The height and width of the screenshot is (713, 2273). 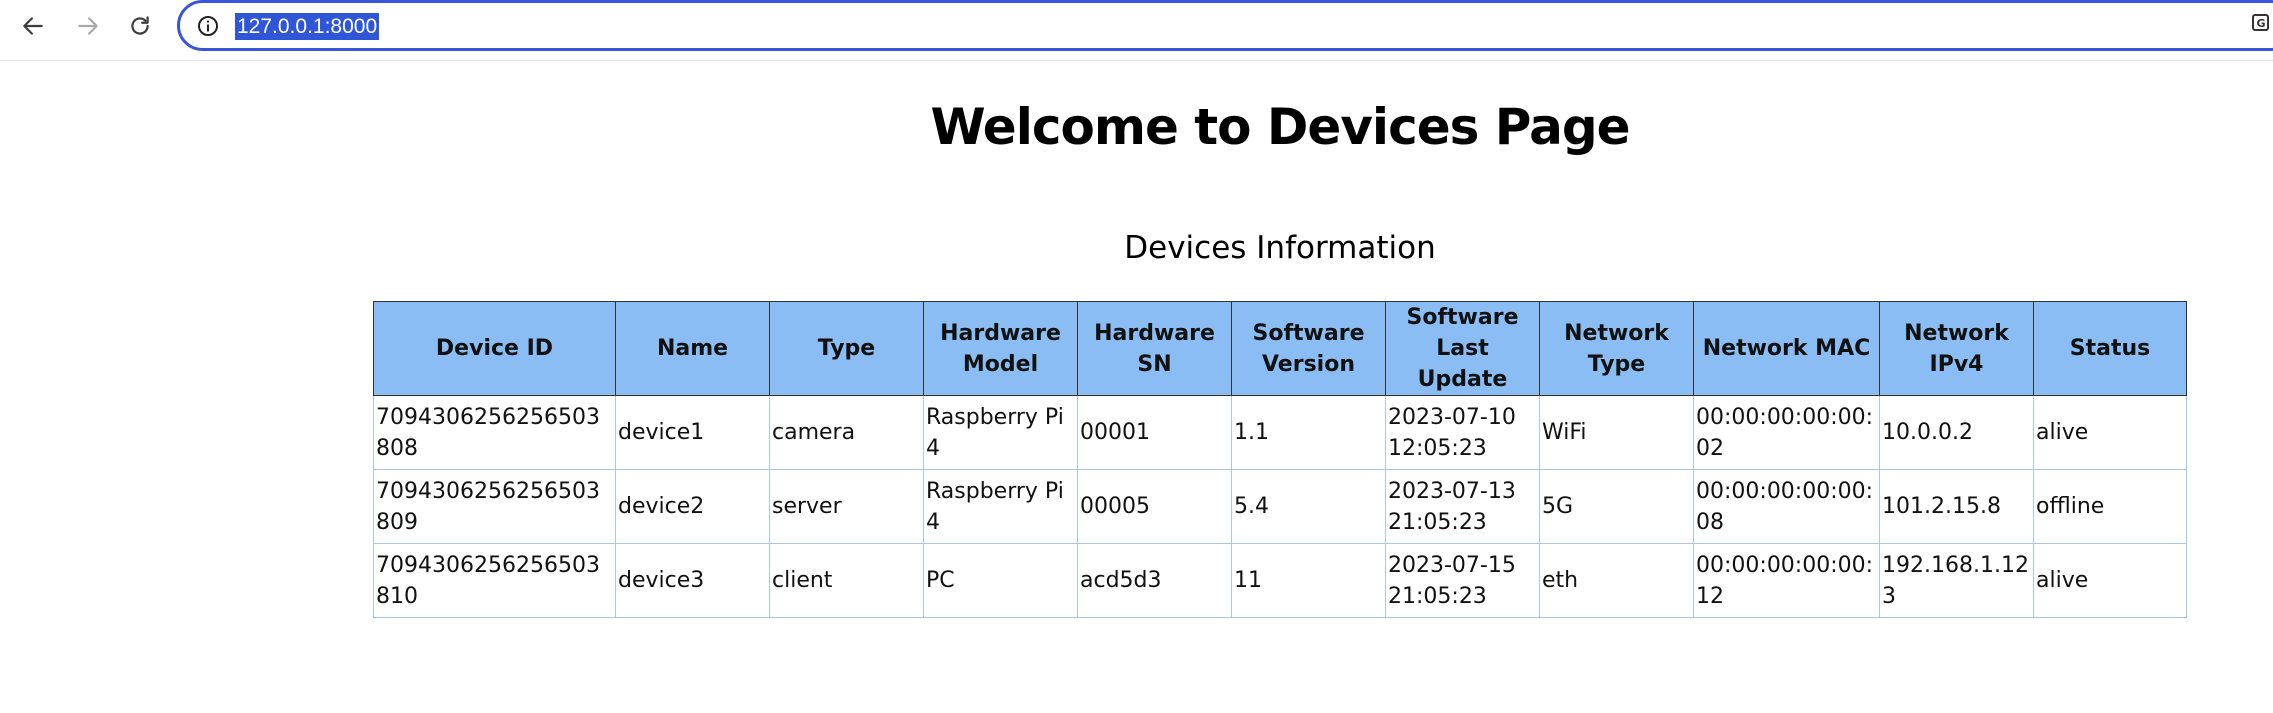 I want to click on info-icon, so click(x=208, y=26).